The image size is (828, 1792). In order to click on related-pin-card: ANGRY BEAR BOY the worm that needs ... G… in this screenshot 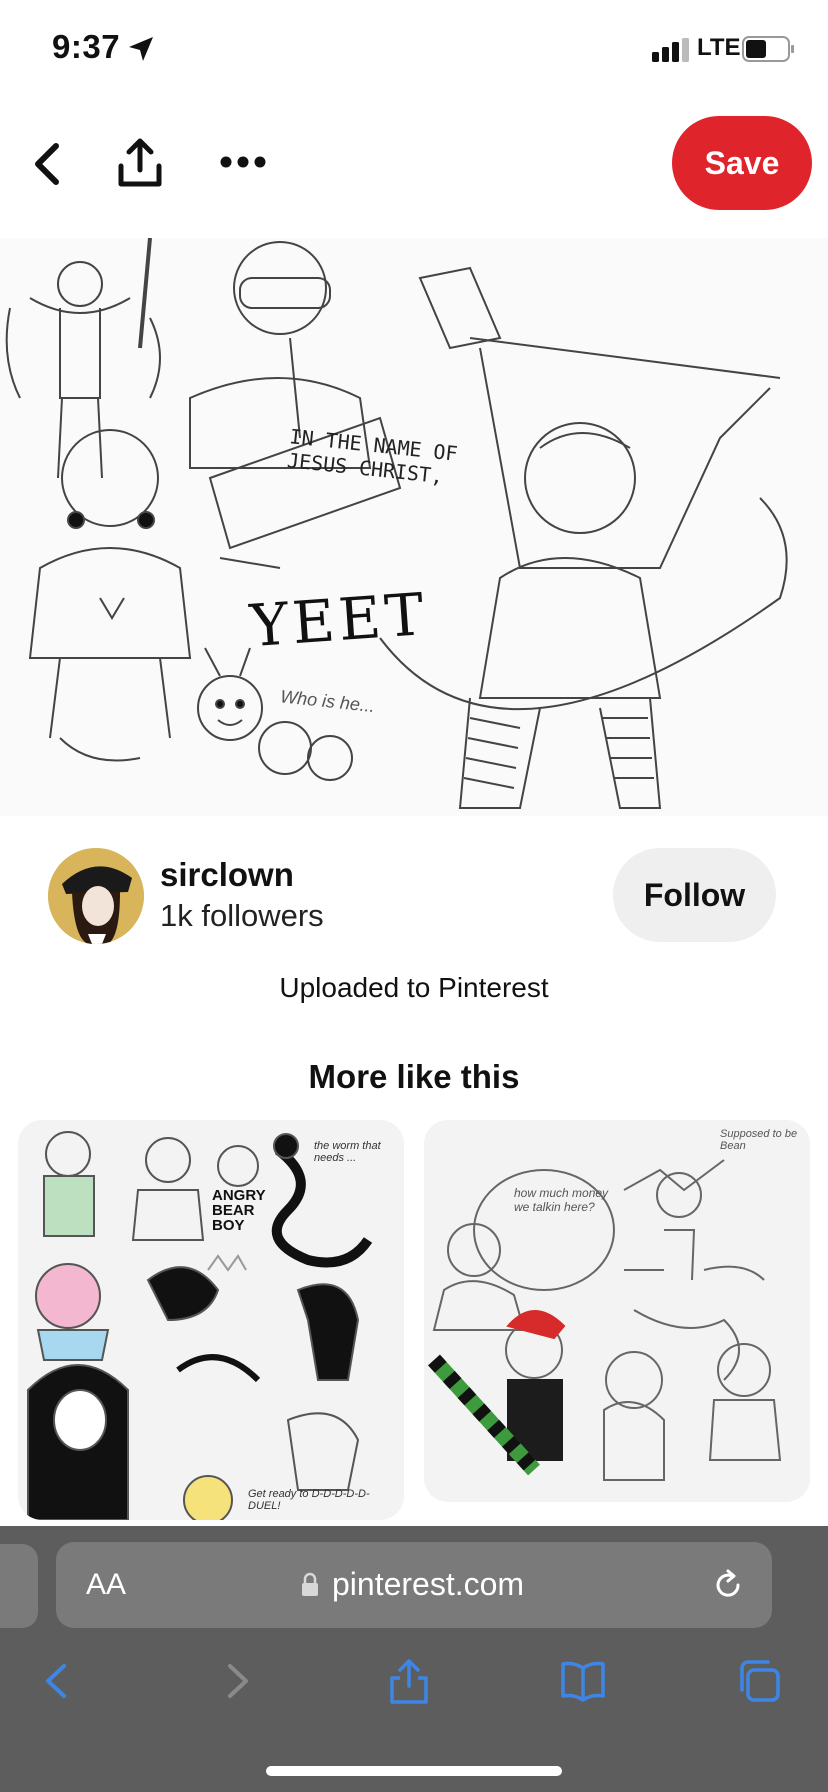, I will do `click(211, 1320)`.